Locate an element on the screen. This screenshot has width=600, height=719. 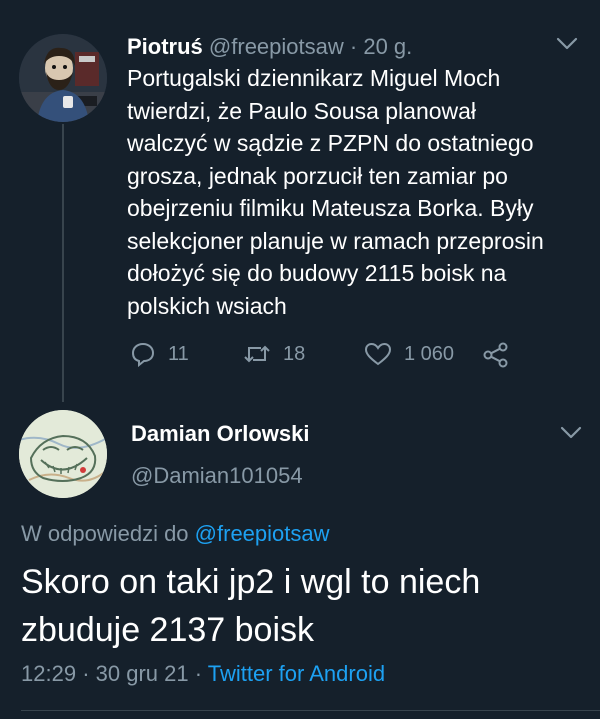
tweet-text-line: obejrzeniu filmiku Mateusza Borka. Były is located at coordinates (330, 208).